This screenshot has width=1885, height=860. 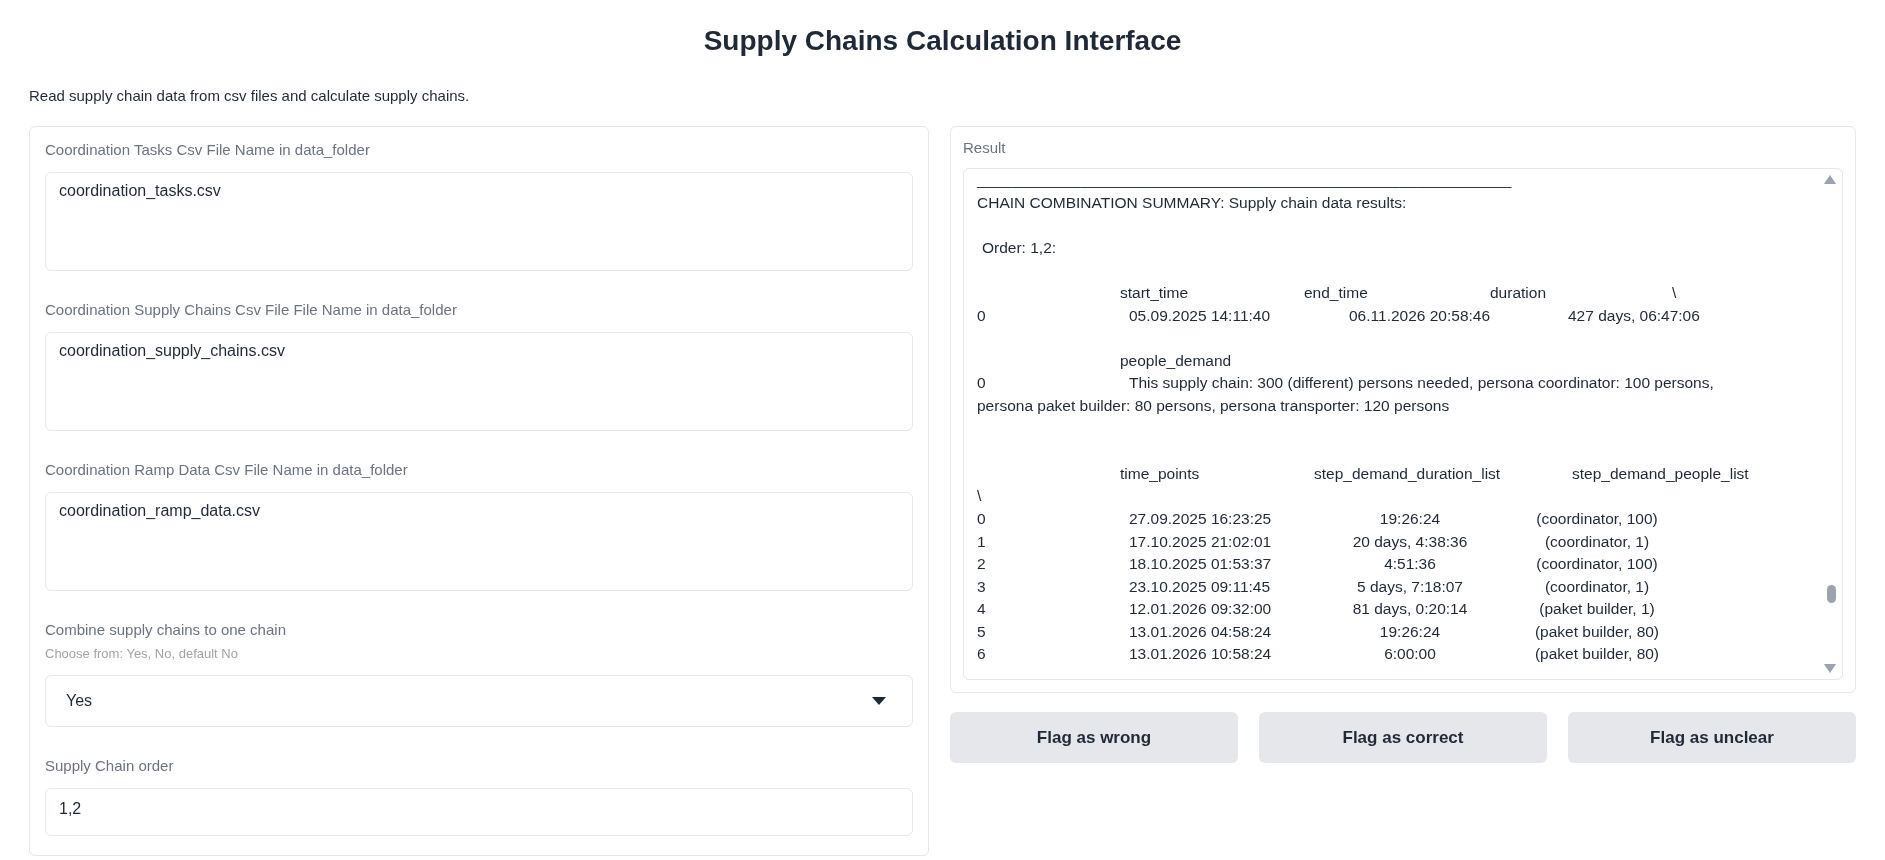 I want to click on table-cell-text: 05.09.2025 14:11:40, so click(x=1200, y=315).